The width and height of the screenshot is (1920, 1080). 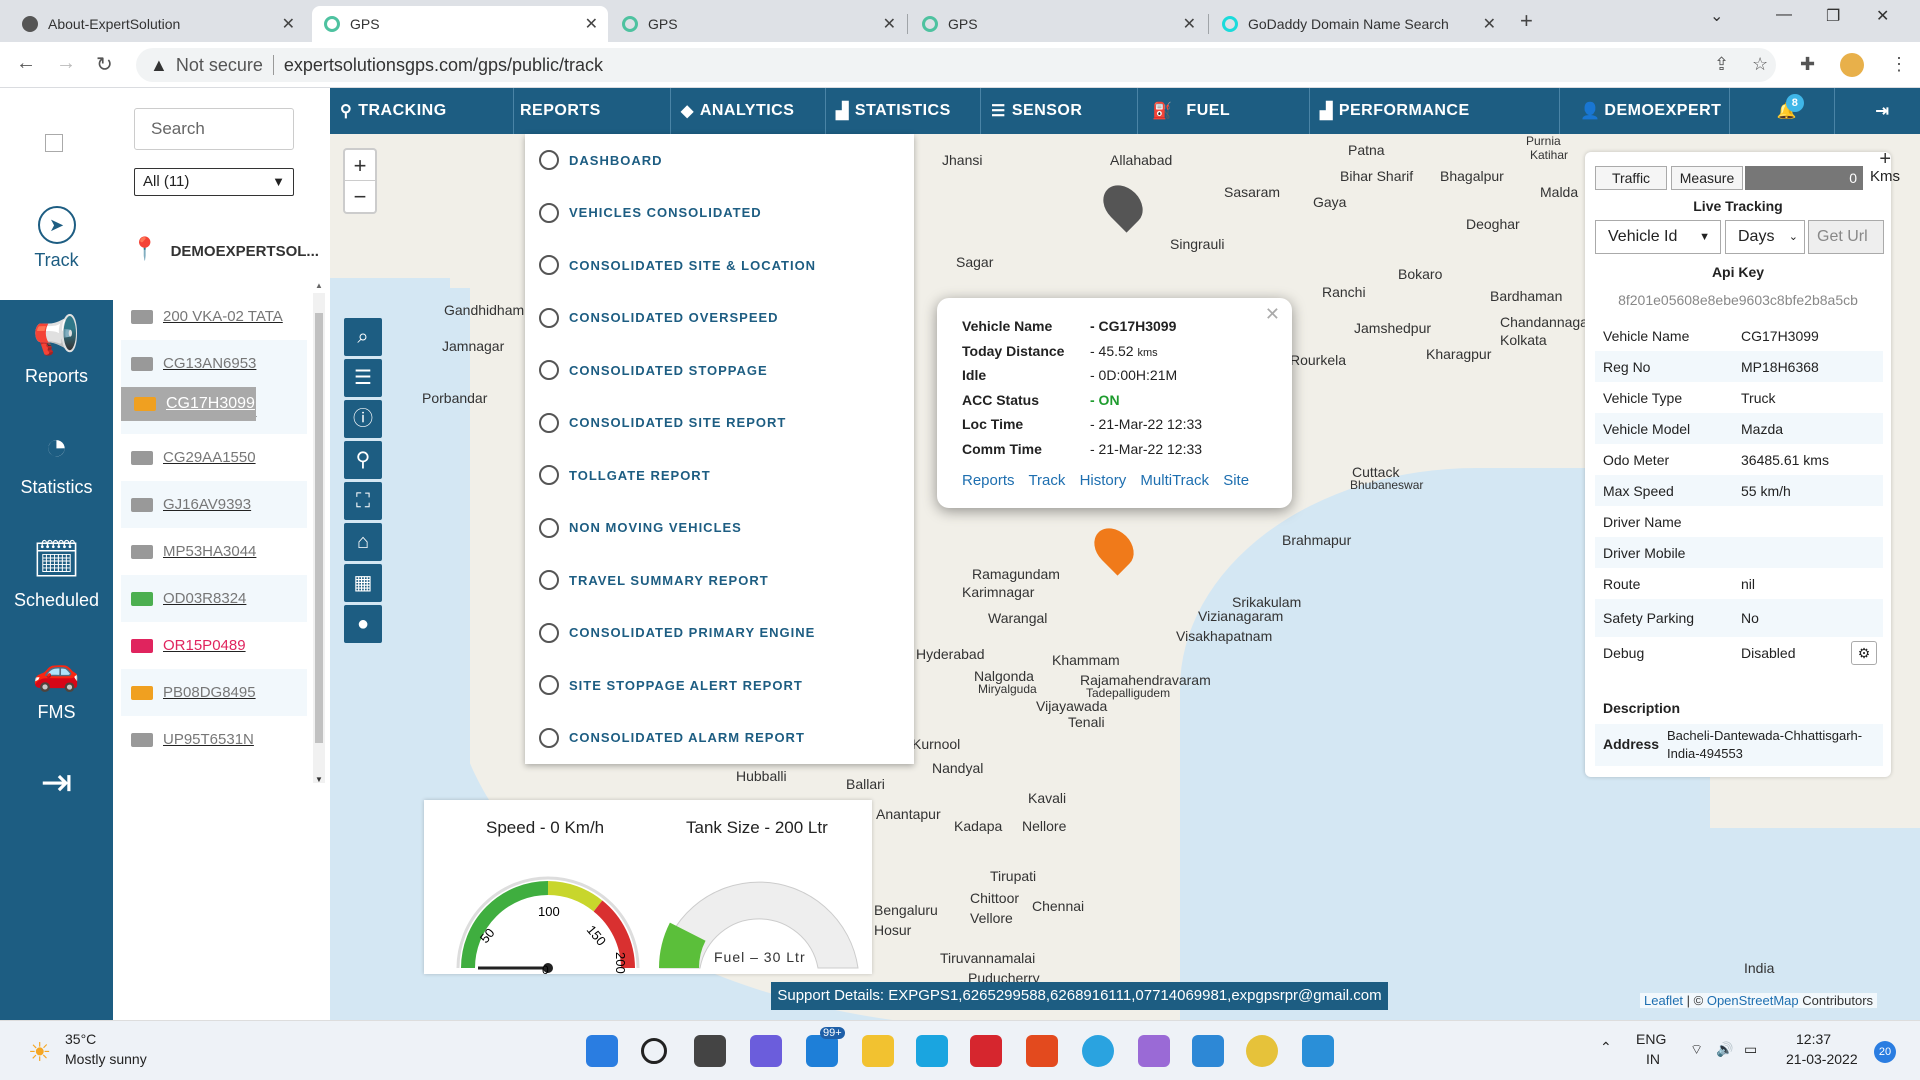 I want to click on weather-temp: 35°C, so click(x=80, y=1039).